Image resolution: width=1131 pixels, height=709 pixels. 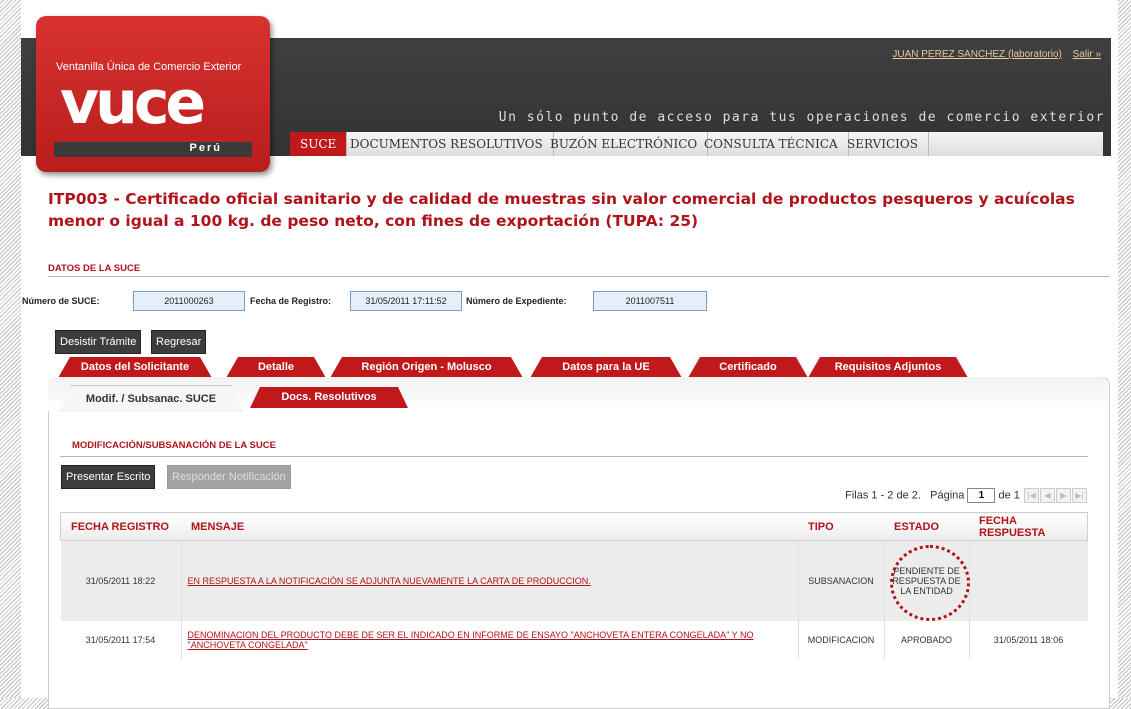 I want to click on pagination: Filas 1 - 2 de 2. Página de 1 |◀◀▶▶|, so click(x=966, y=496).